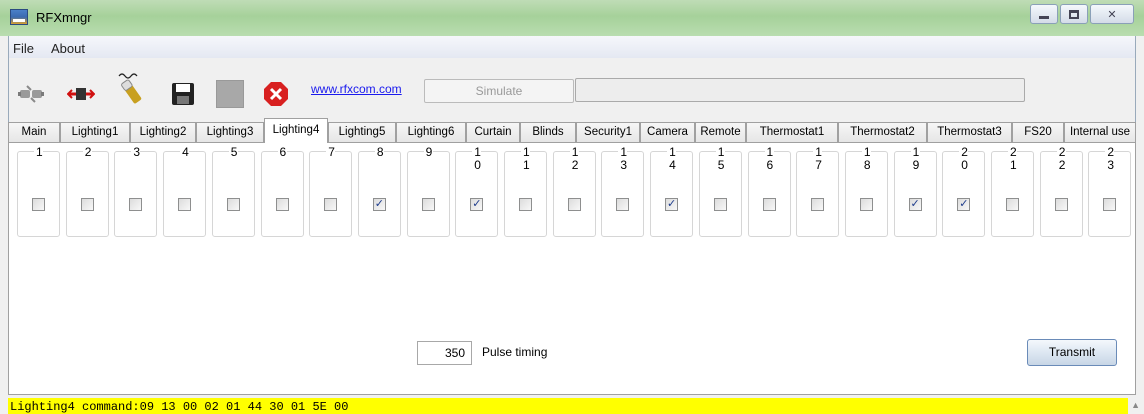  I want to click on tab-lighting6: Lighting6, so click(431, 132).